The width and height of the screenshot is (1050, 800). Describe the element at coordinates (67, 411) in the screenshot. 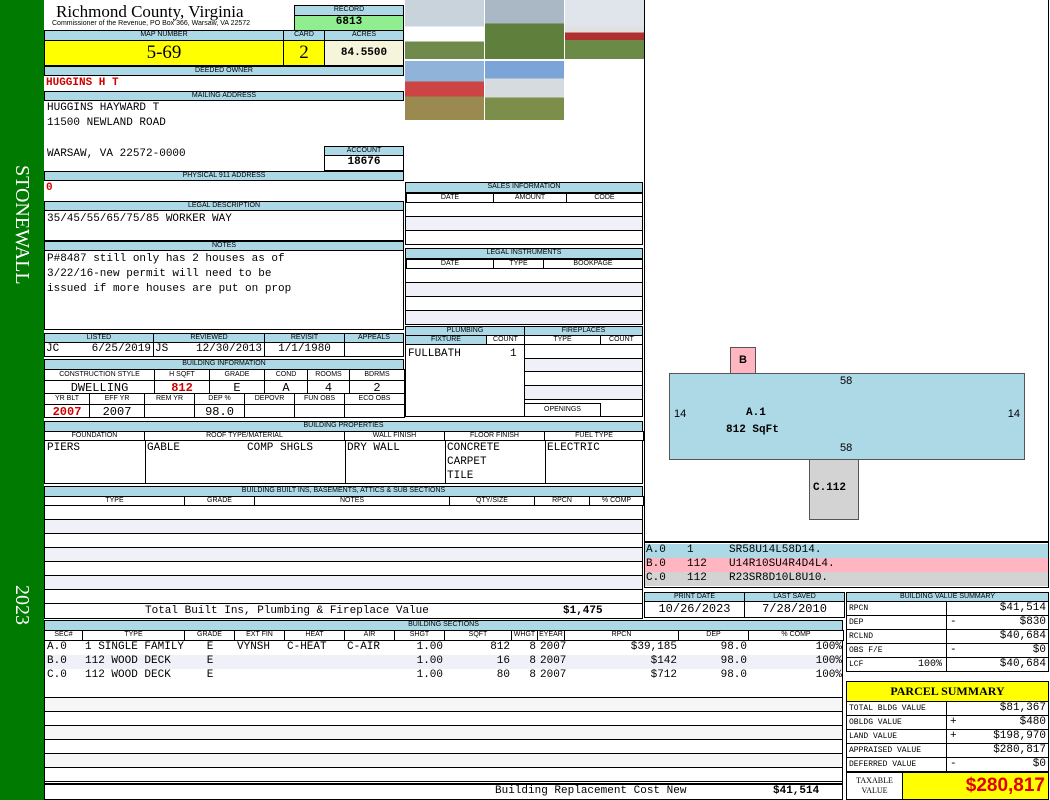

I see `building-info-value: 2007` at that location.